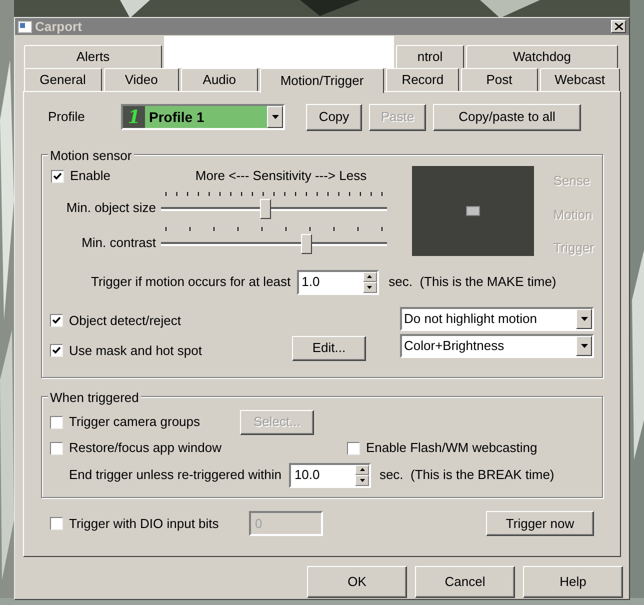 This screenshot has height=605, width=644. Describe the element at coordinates (357, 582) in the screenshot. I see `button: OK` at that location.